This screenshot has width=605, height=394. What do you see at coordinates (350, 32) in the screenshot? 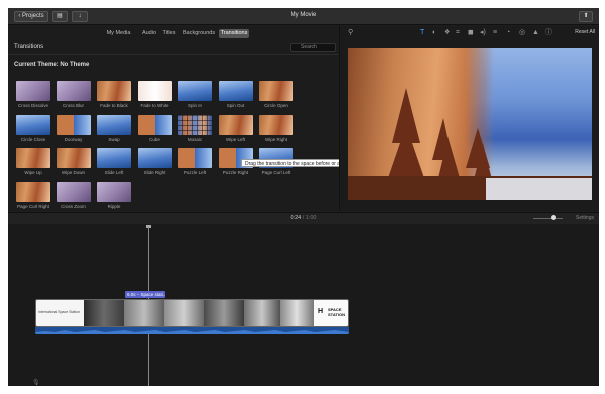
I see `wand-icon: ⚲` at bounding box center [350, 32].